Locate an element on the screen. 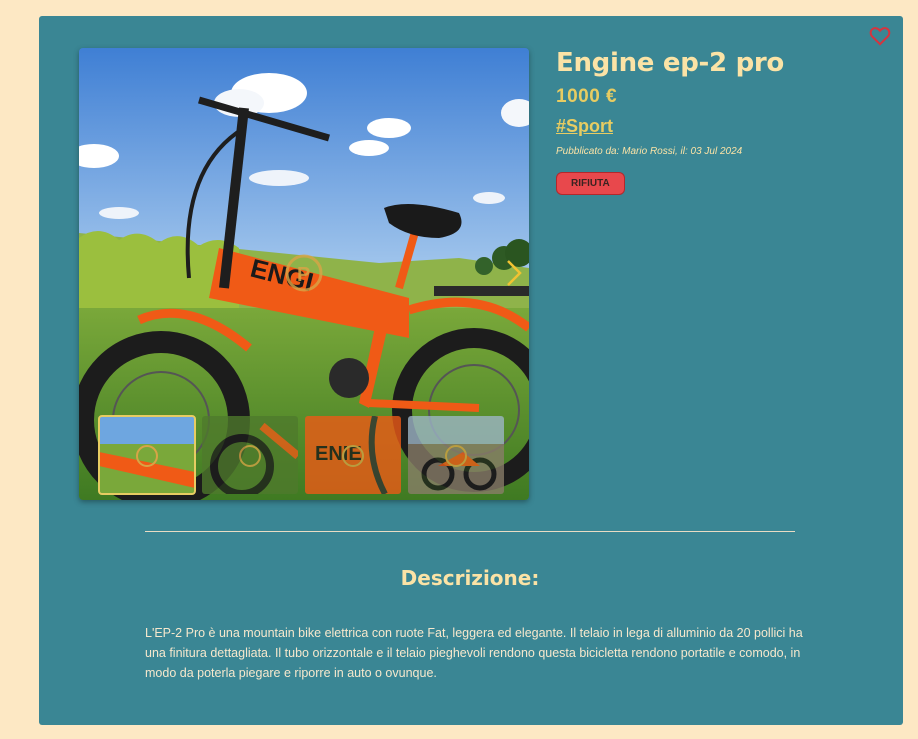 This screenshot has height=739, width=918. description-heading: Descrizione: is located at coordinates (470, 578).